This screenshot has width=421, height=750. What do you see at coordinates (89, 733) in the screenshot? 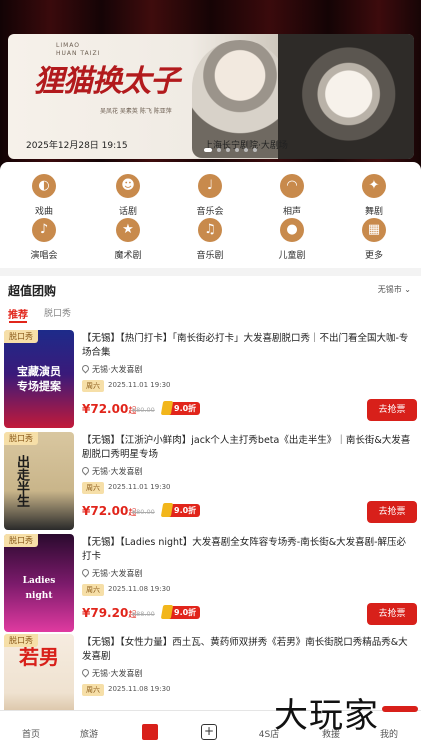
I see `nav-travel: 旅游` at bounding box center [89, 733].